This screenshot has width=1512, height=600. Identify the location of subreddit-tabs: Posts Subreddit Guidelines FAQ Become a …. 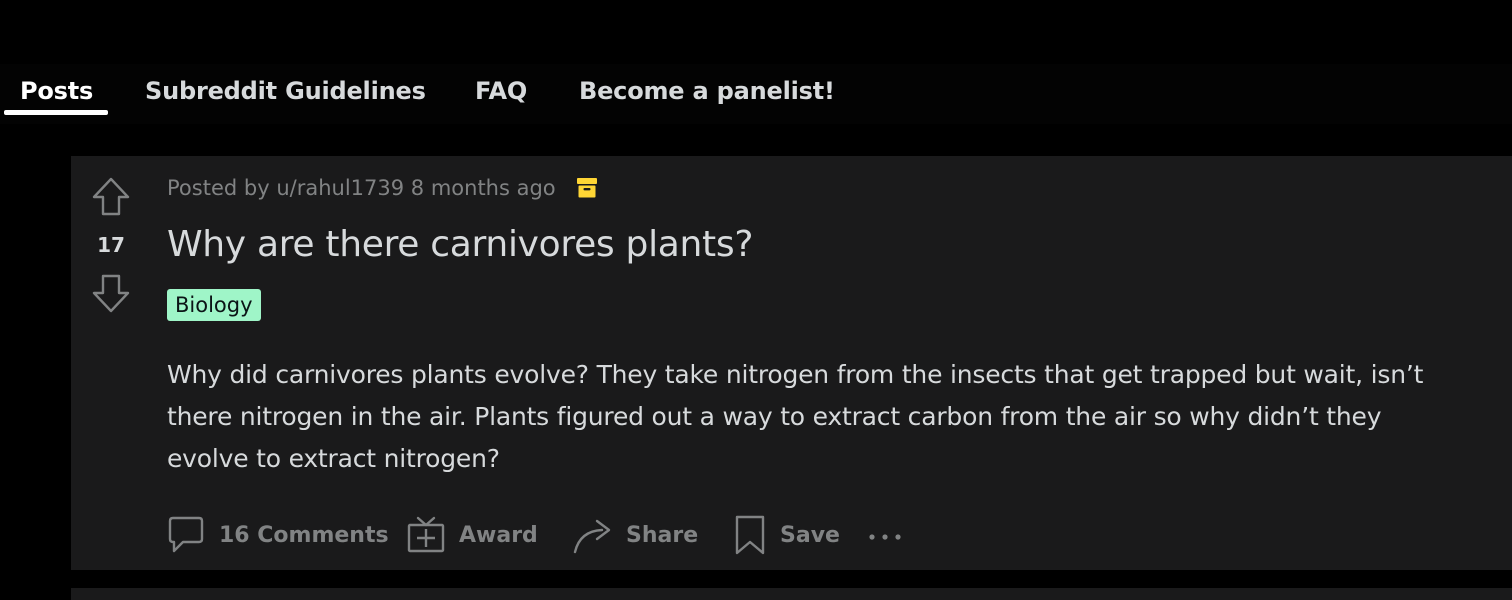
(756, 94).